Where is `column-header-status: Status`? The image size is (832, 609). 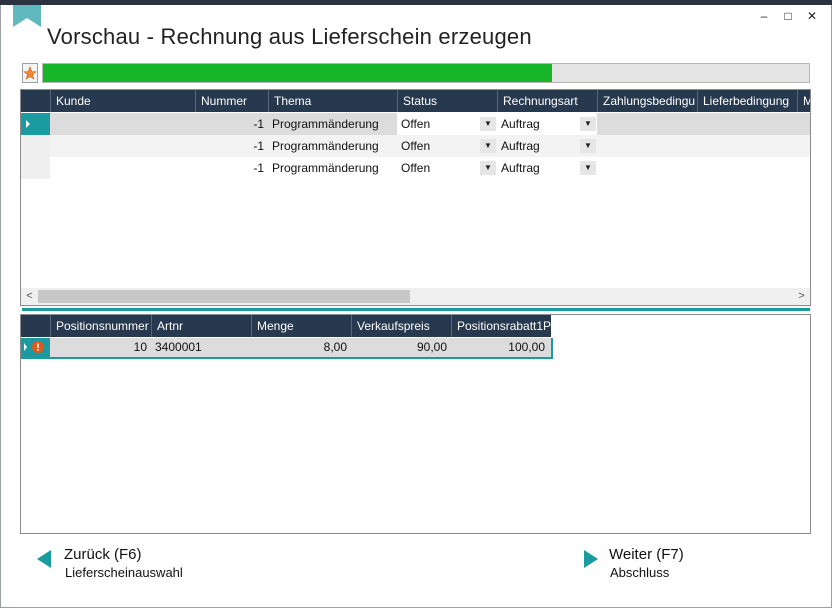
column-header-status: Status is located at coordinates (447, 101).